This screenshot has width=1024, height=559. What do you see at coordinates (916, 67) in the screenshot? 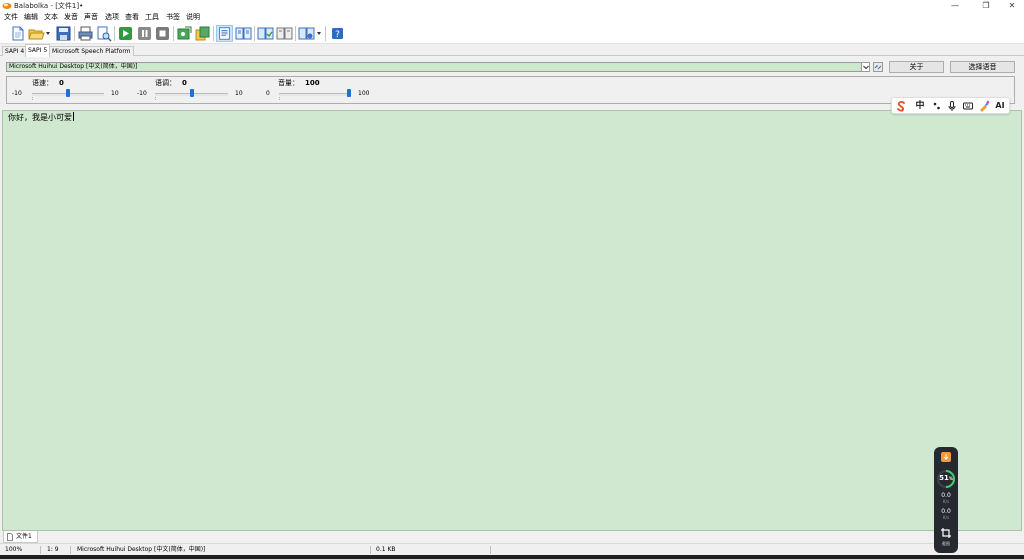
I see `about-button: 关于` at bounding box center [916, 67].